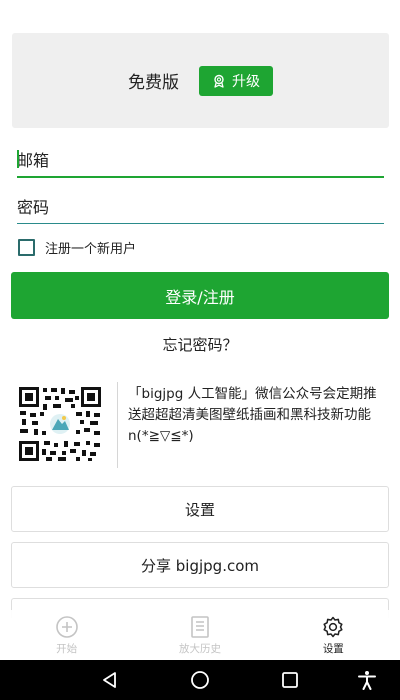 The height and width of the screenshot is (700, 400). Describe the element at coordinates (117, 425) in the screenshot. I see `promo-divider` at that location.